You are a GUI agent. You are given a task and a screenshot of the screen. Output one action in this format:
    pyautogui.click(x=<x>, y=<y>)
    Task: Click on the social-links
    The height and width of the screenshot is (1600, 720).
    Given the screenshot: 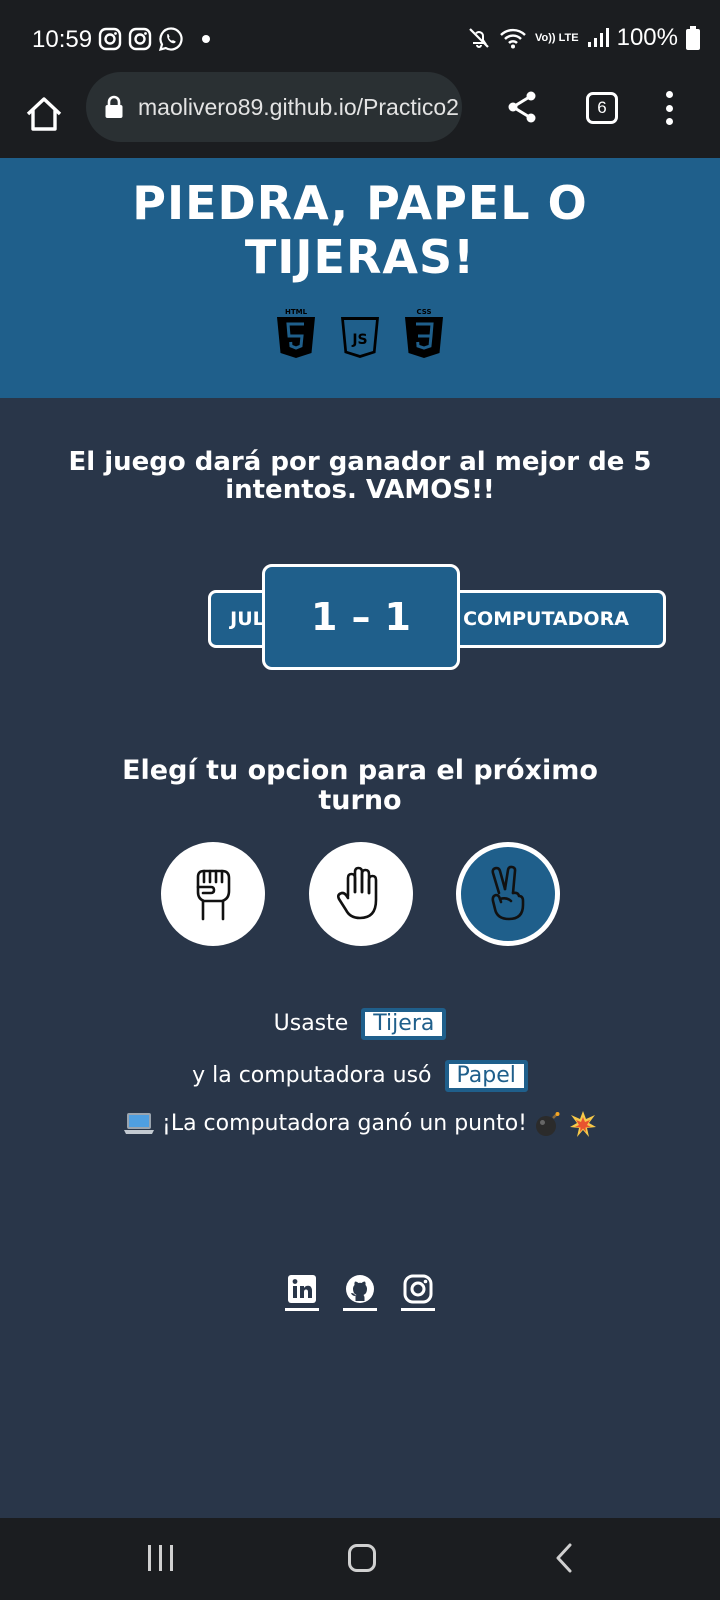 What is the action you would take?
    pyautogui.click(x=360, y=1292)
    